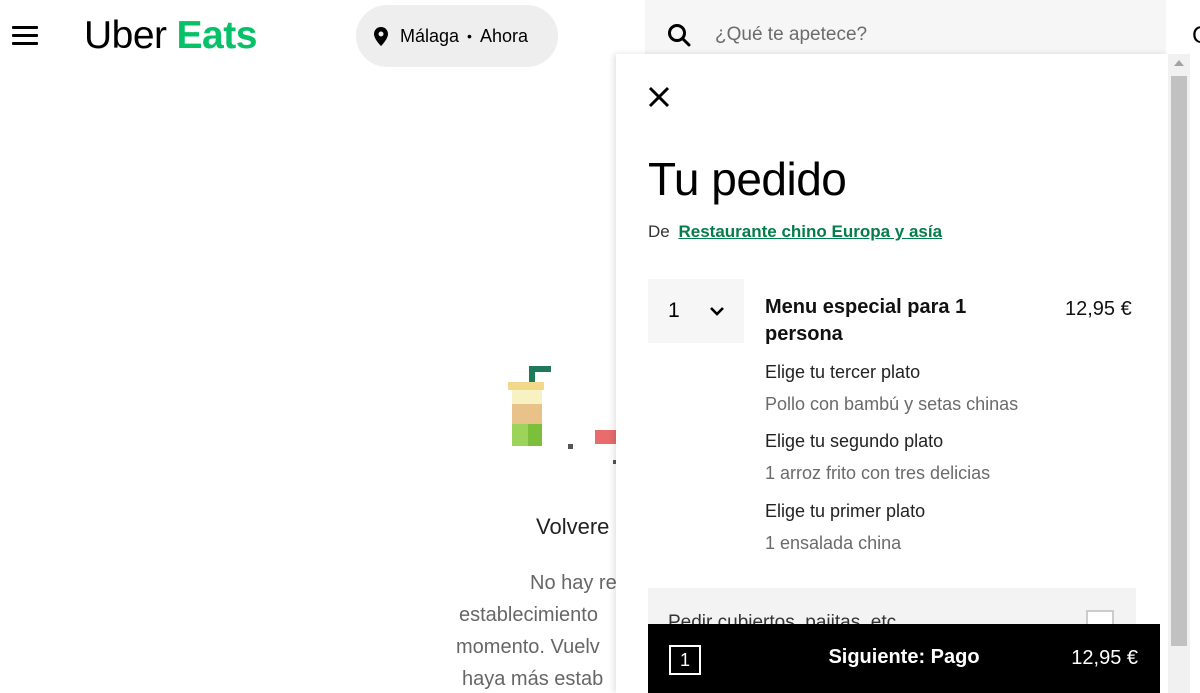 Image resolution: width=1200 pixels, height=693 pixels. I want to click on option-value-third: Pollo con bambú y setas chinas, so click(892, 404).